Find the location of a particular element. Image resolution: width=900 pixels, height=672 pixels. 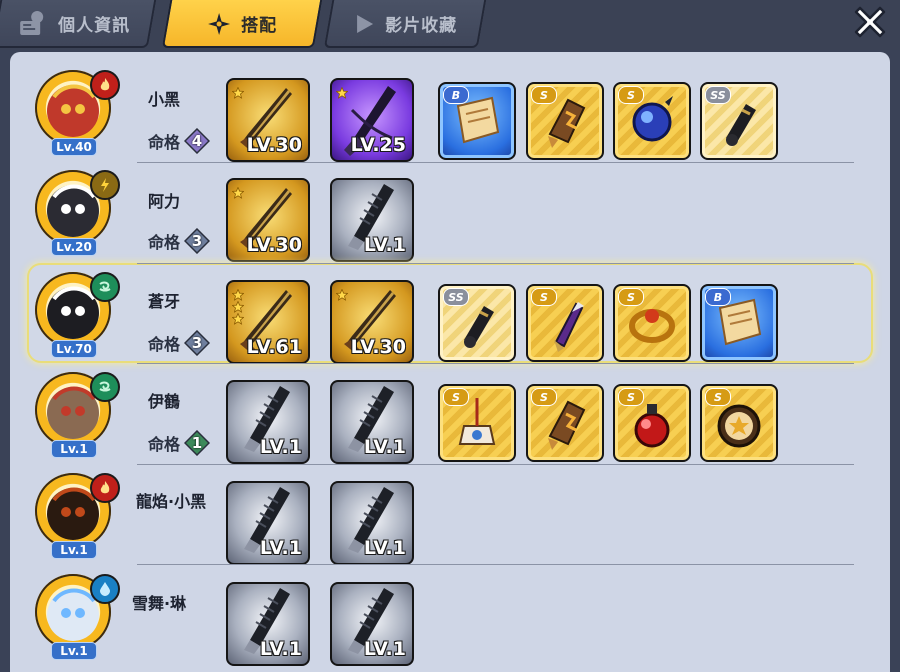

mingge-rank-badge: 3 is located at coordinates (197, 241).